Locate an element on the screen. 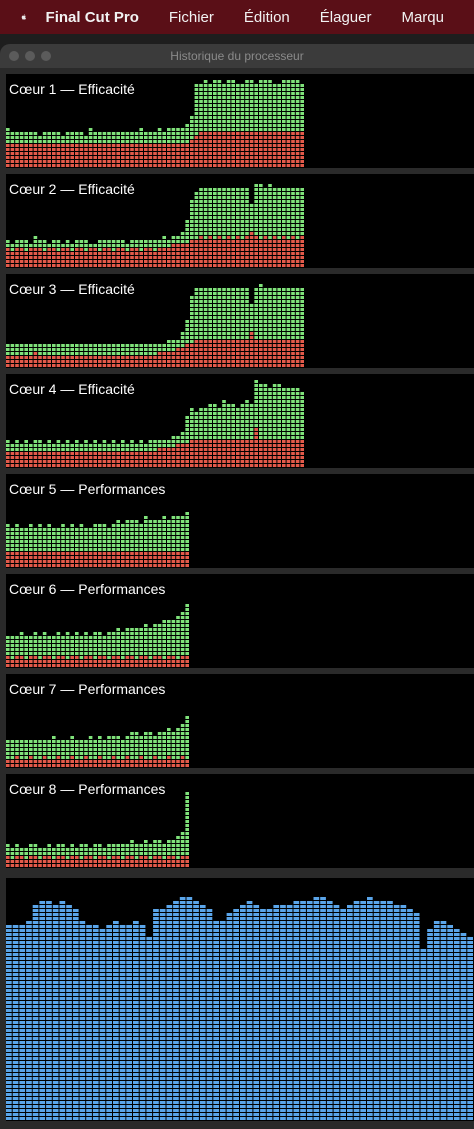 The image size is (474, 1129). menu-elaguer: Élaguer is located at coordinates (346, 17).